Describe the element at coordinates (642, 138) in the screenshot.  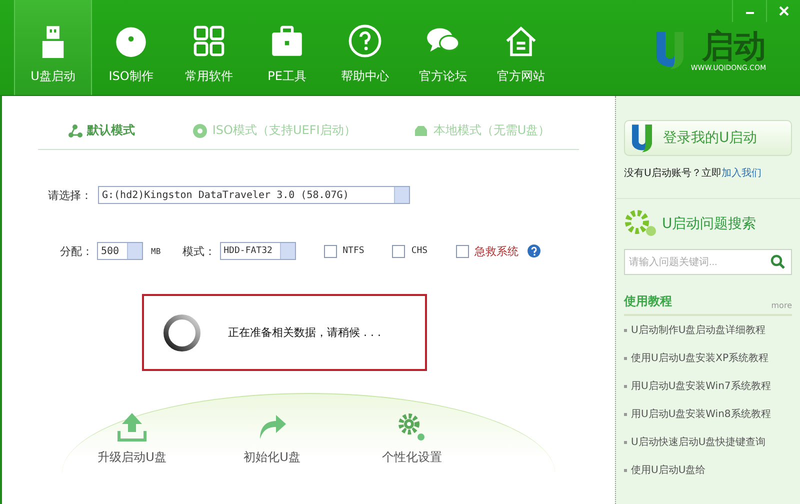
I see `u-logo-icon` at that location.